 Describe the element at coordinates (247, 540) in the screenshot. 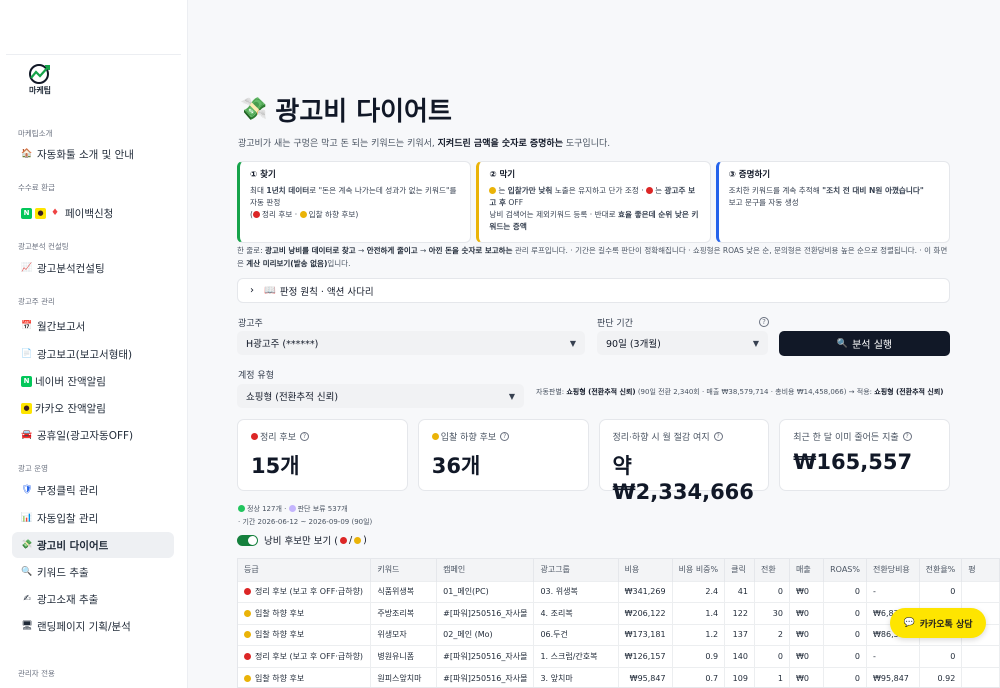

I see `waste-only-toggle` at that location.